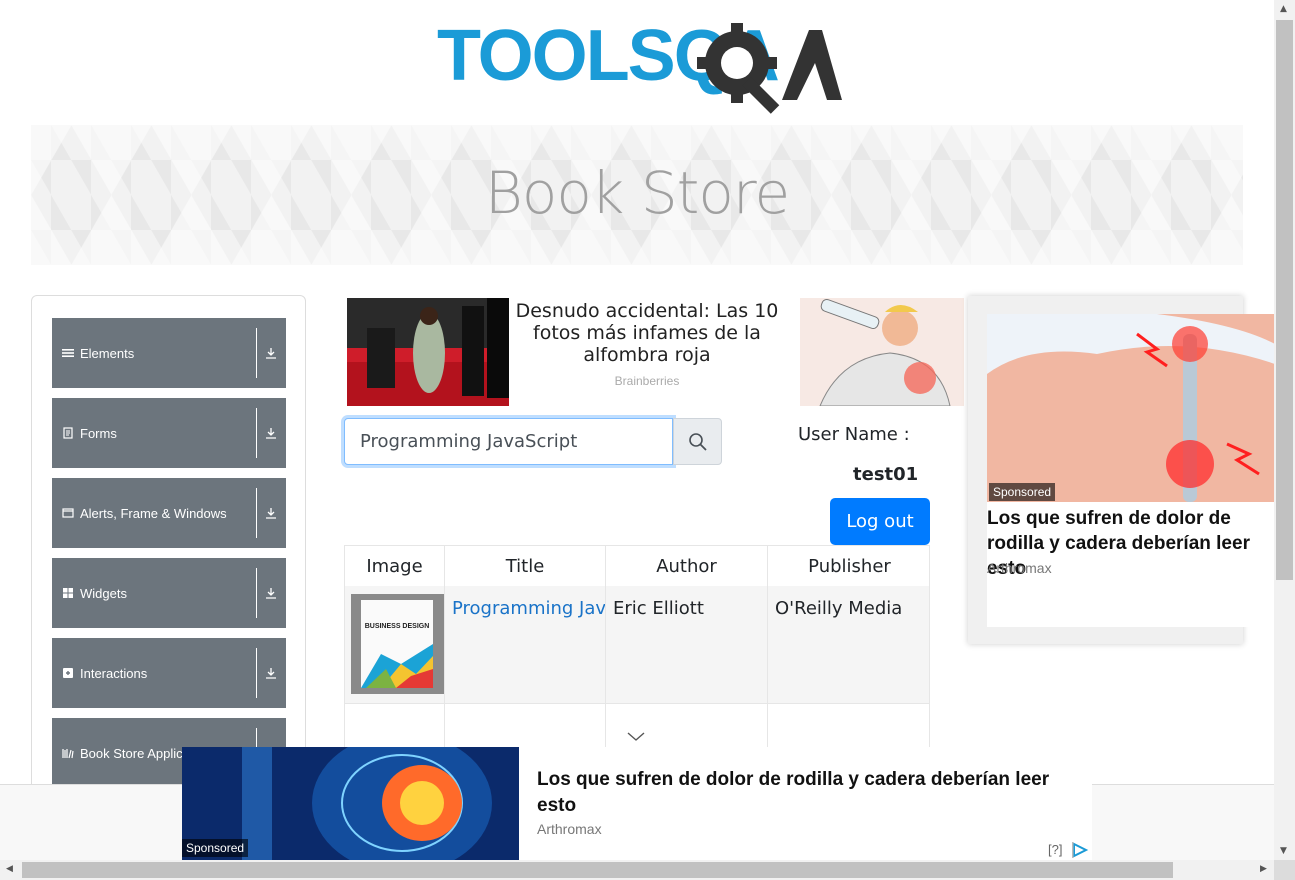  What do you see at coordinates (169, 433) in the screenshot?
I see `sidebar-item-forms: Forms` at bounding box center [169, 433].